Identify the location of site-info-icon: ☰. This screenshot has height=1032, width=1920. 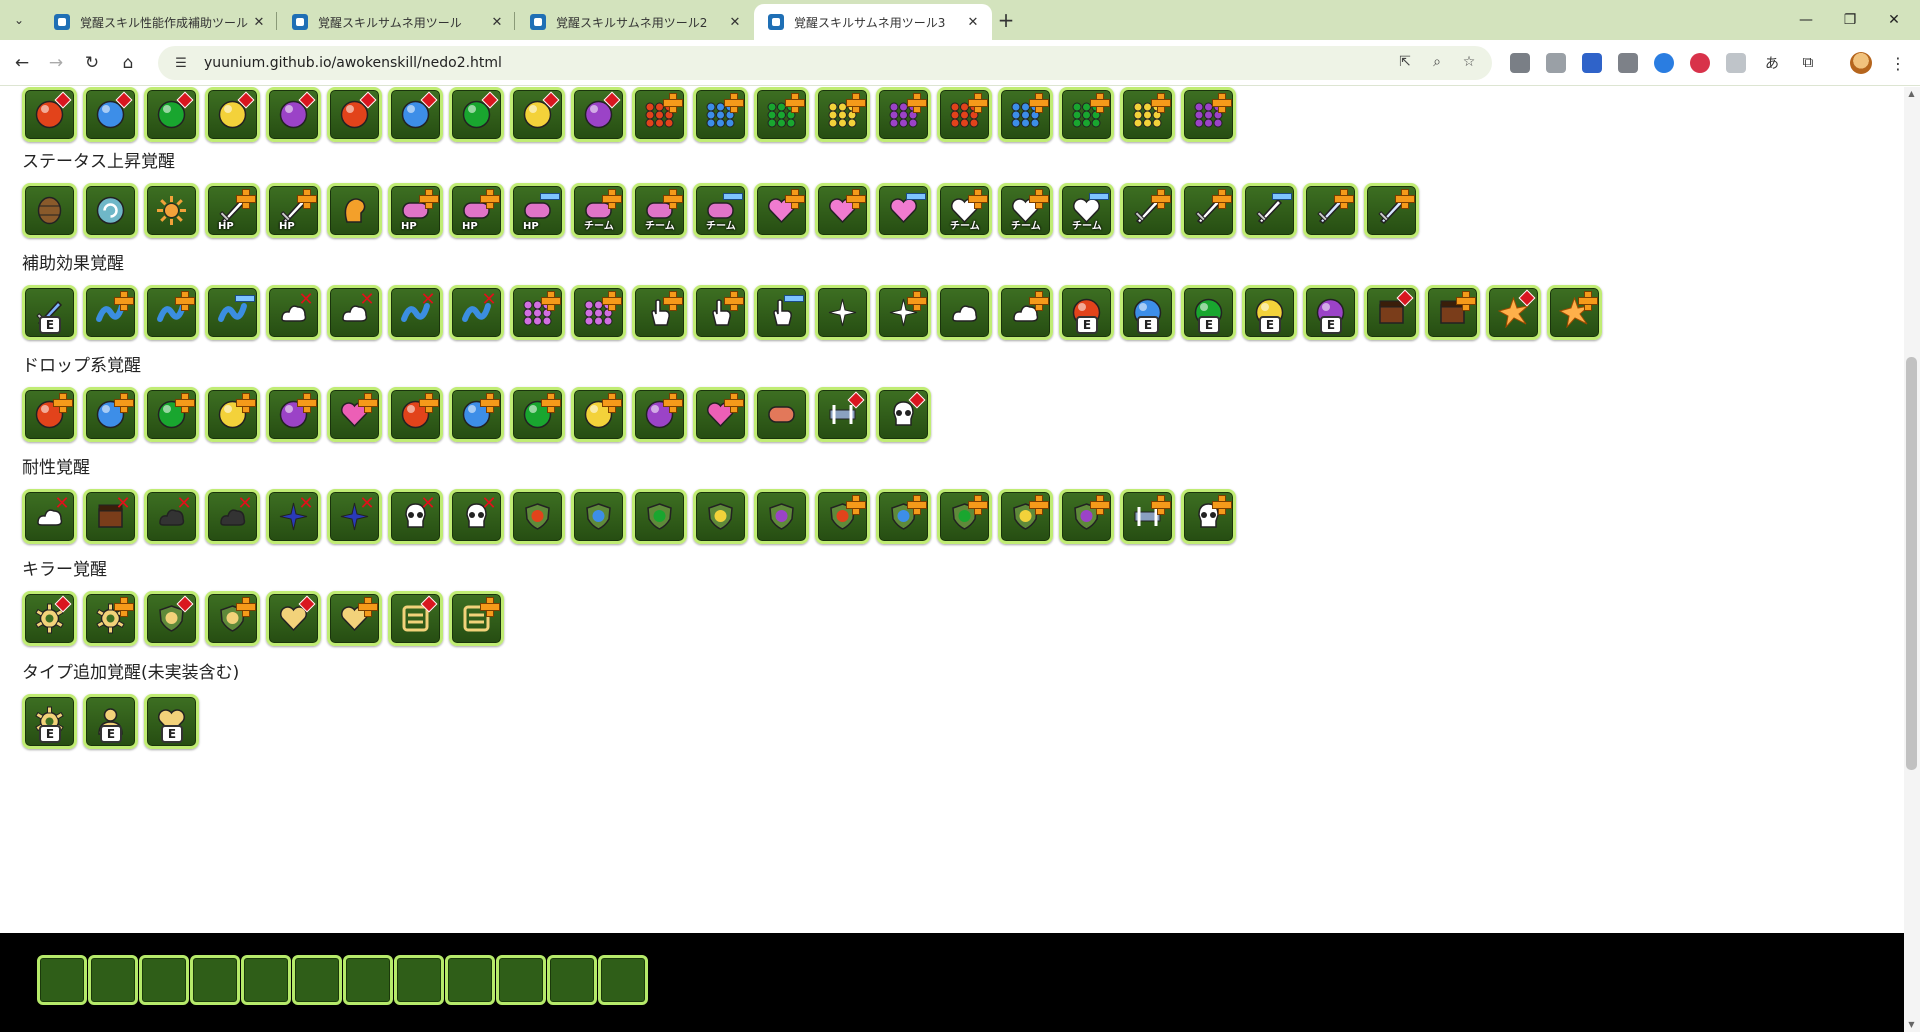
(181, 63).